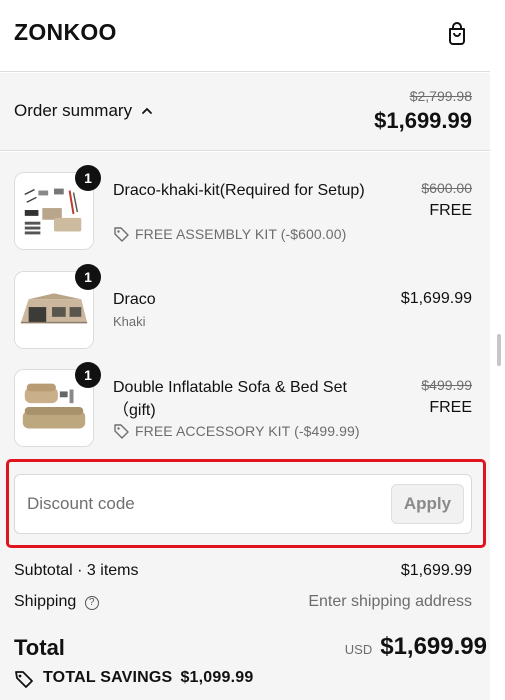 Image resolution: width=505 pixels, height=700 pixels. What do you see at coordinates (427, 504) in the screenshot?
I see `apply-discount-button: Apply` at bounding box center [427, 504].